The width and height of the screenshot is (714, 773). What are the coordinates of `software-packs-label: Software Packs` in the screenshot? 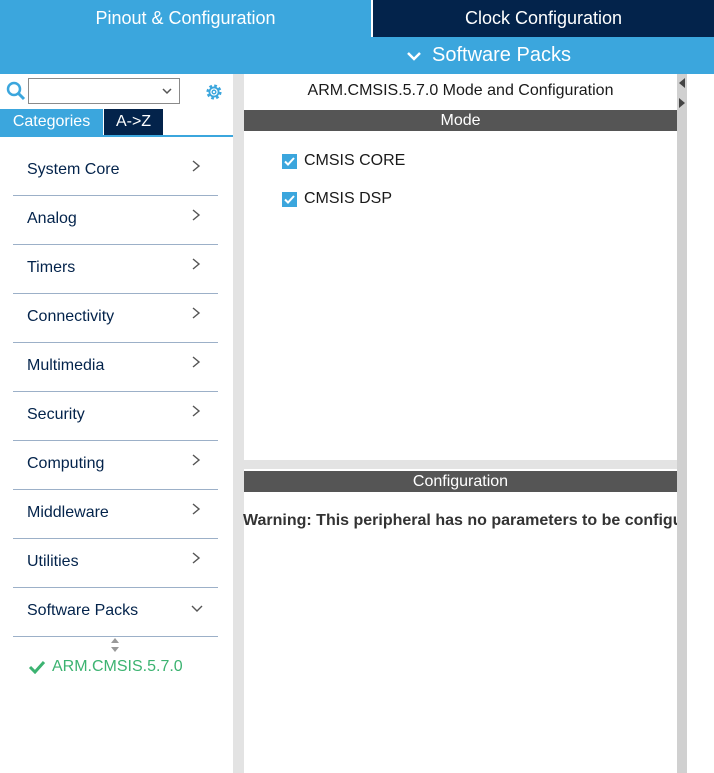 It's located at (501, 55).